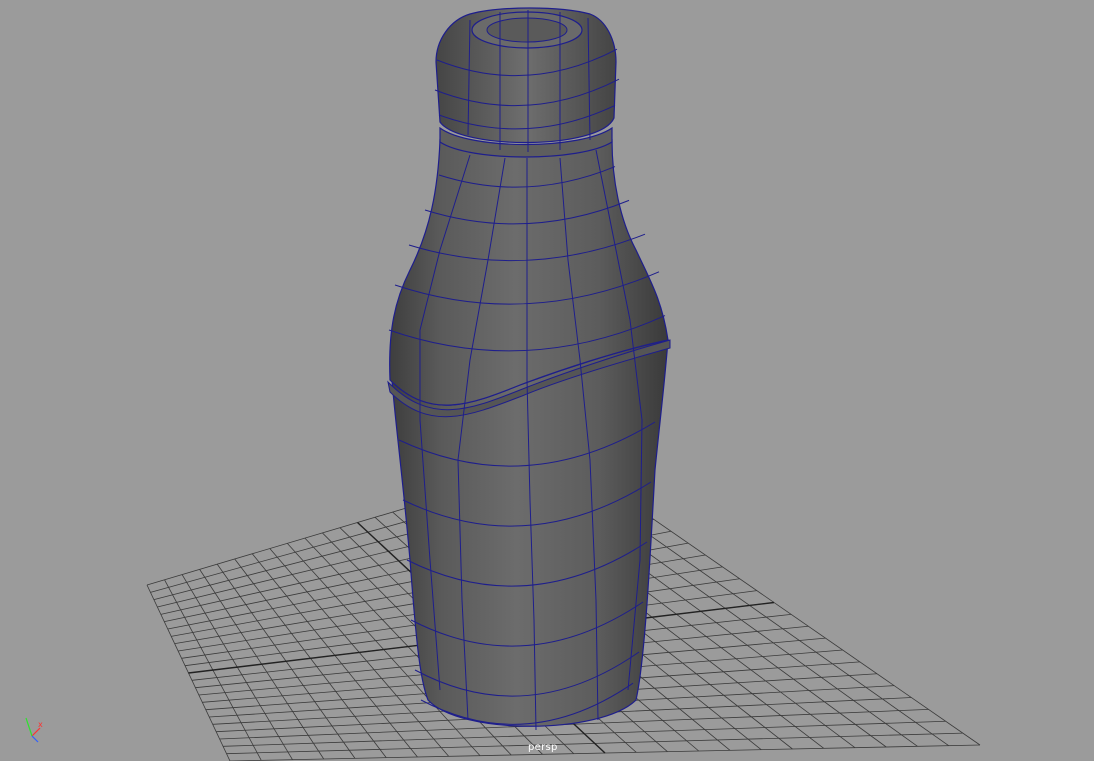  What do you see at coordinates (40, 724) in the screenshot?
I see `svg-text: x` at bounding box center [40, 724].